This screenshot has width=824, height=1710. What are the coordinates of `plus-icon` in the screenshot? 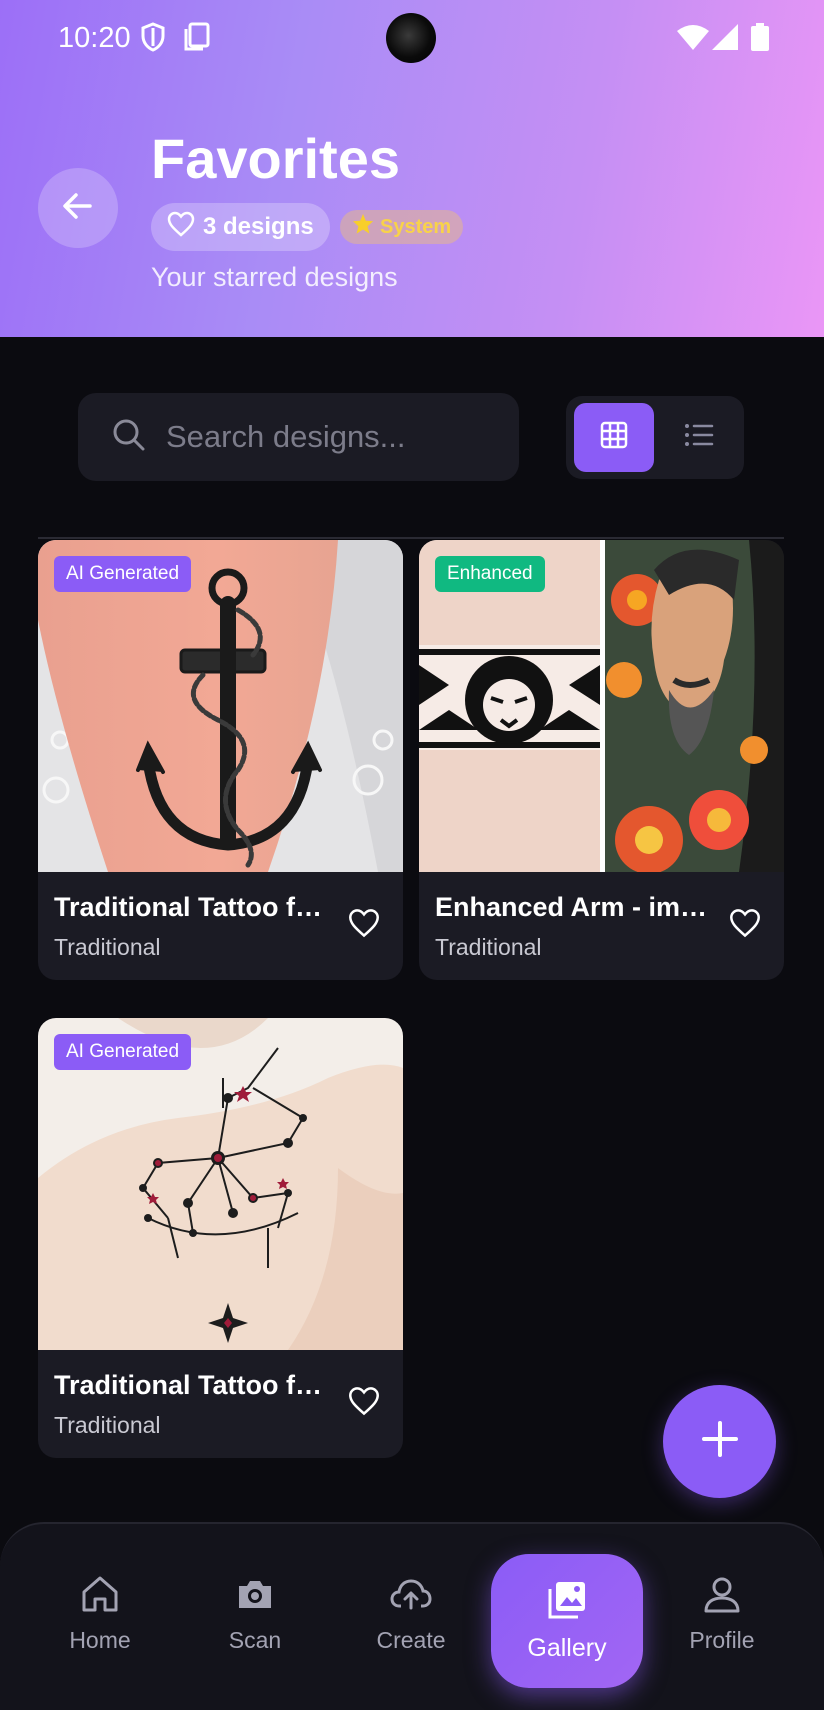 It's located at (720, 1441).